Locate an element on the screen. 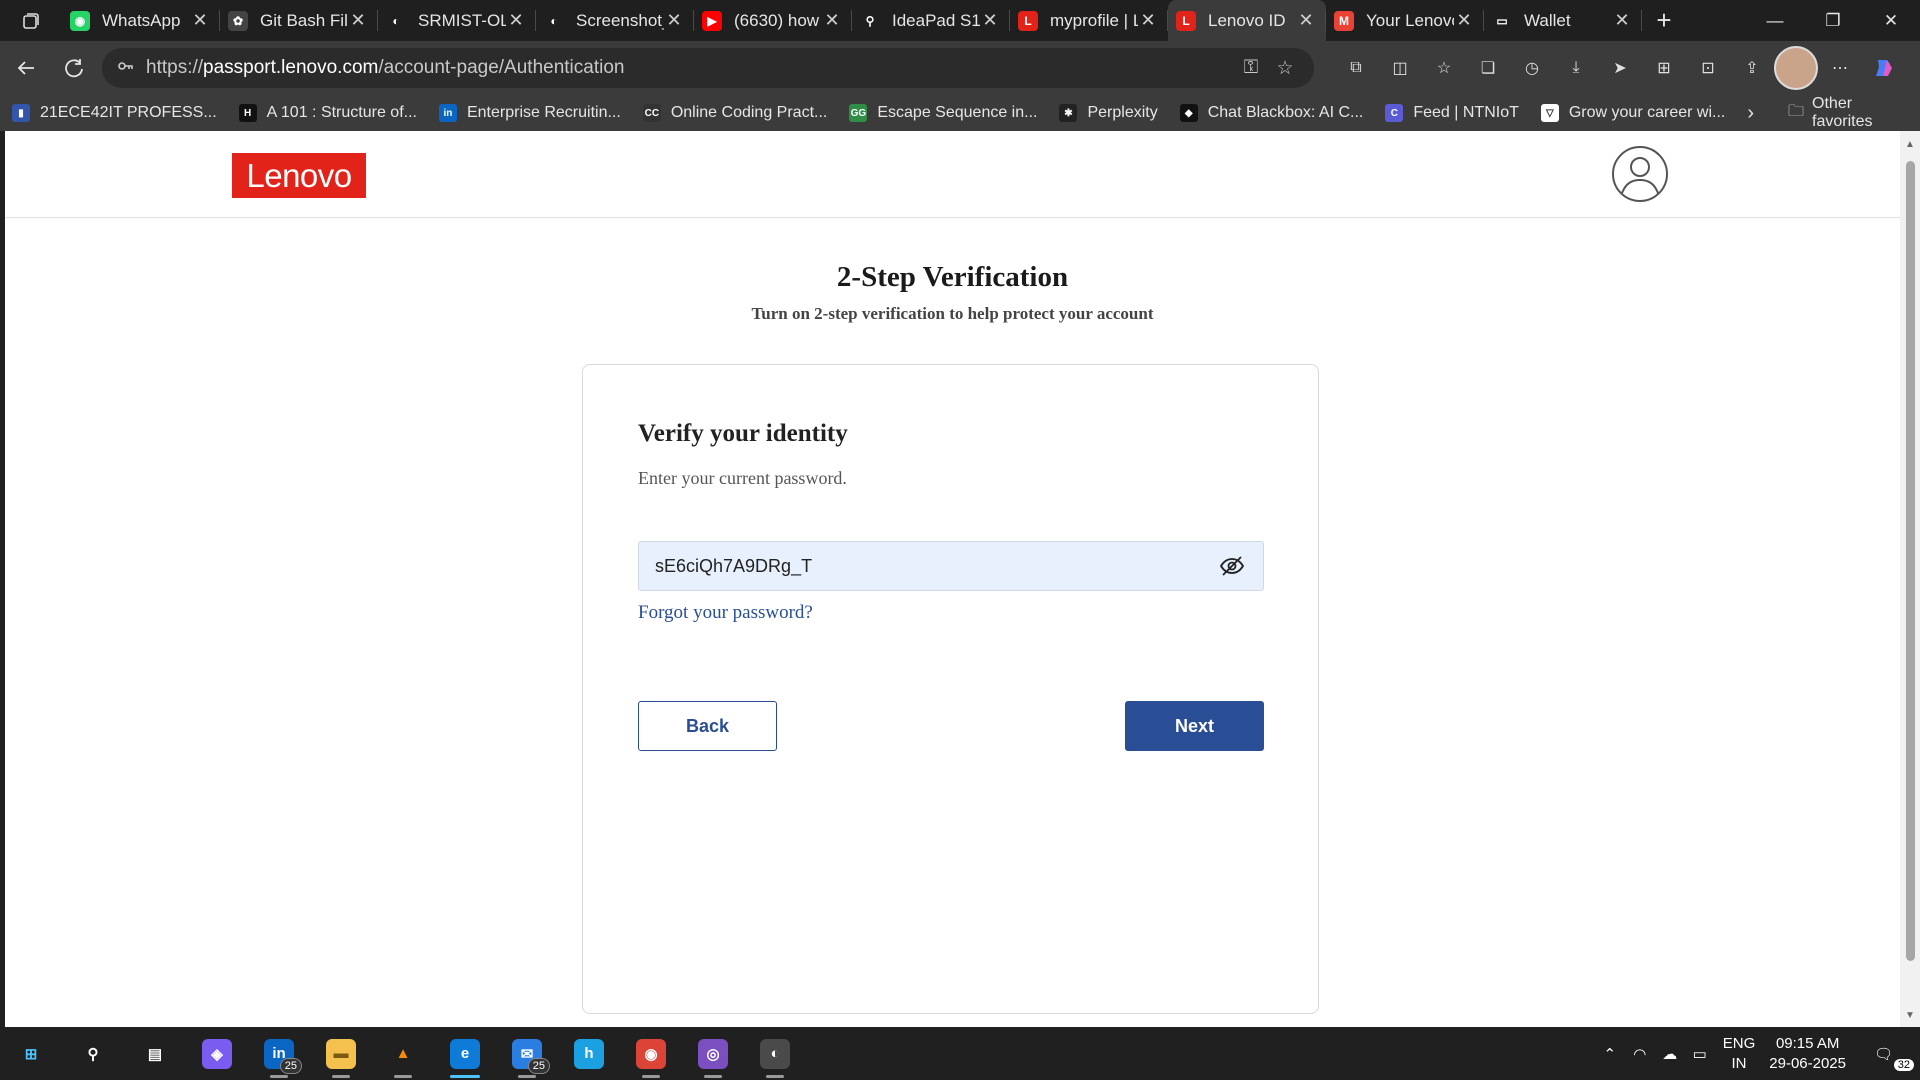  apps-icon: ⊞ is located at coordinates (1664, 68).